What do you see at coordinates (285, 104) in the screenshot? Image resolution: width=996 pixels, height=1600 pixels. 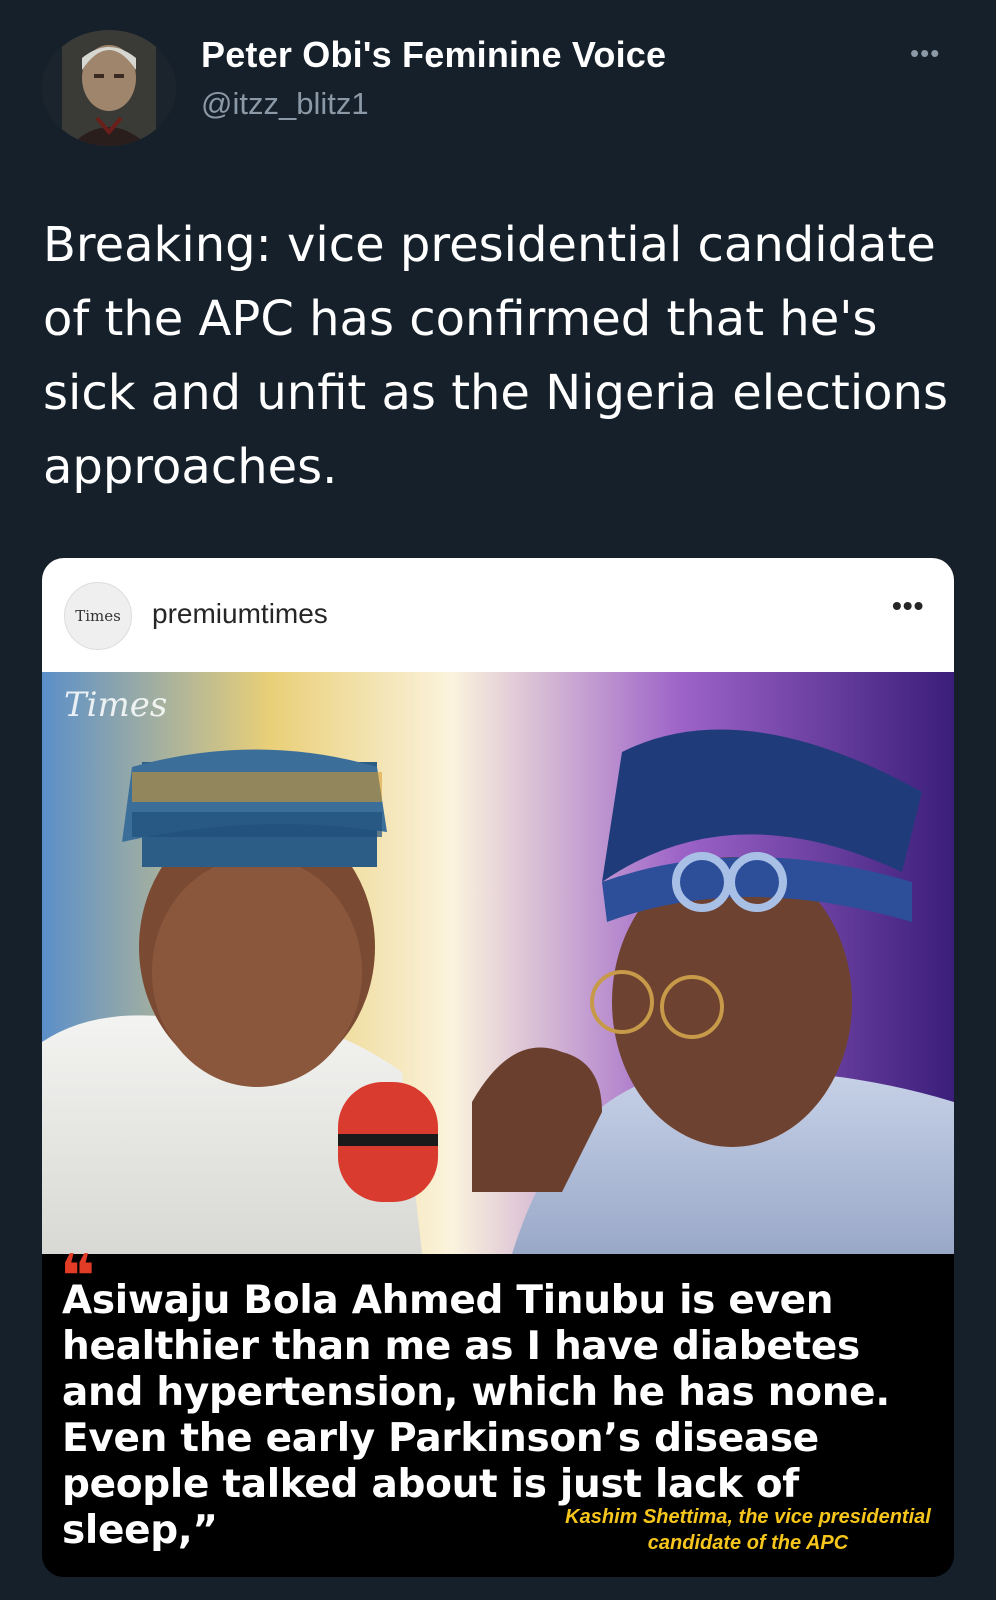 I see `user-handle: @itzz_blitz1` at bounding box center [285, 104].